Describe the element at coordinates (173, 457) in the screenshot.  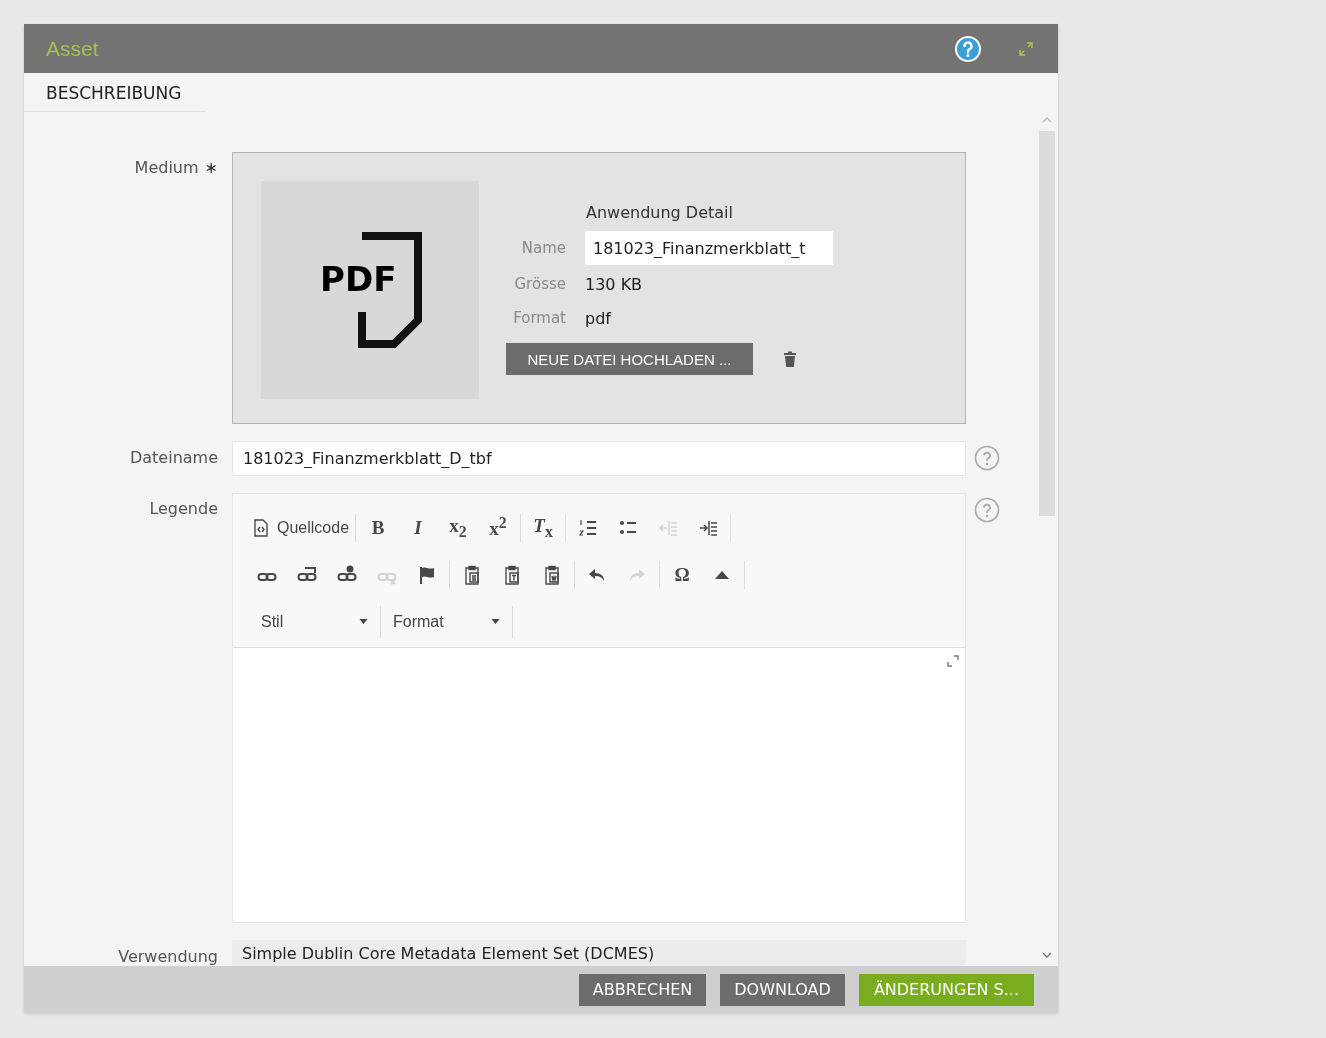
I see `field-label: Dateiname` at that location.